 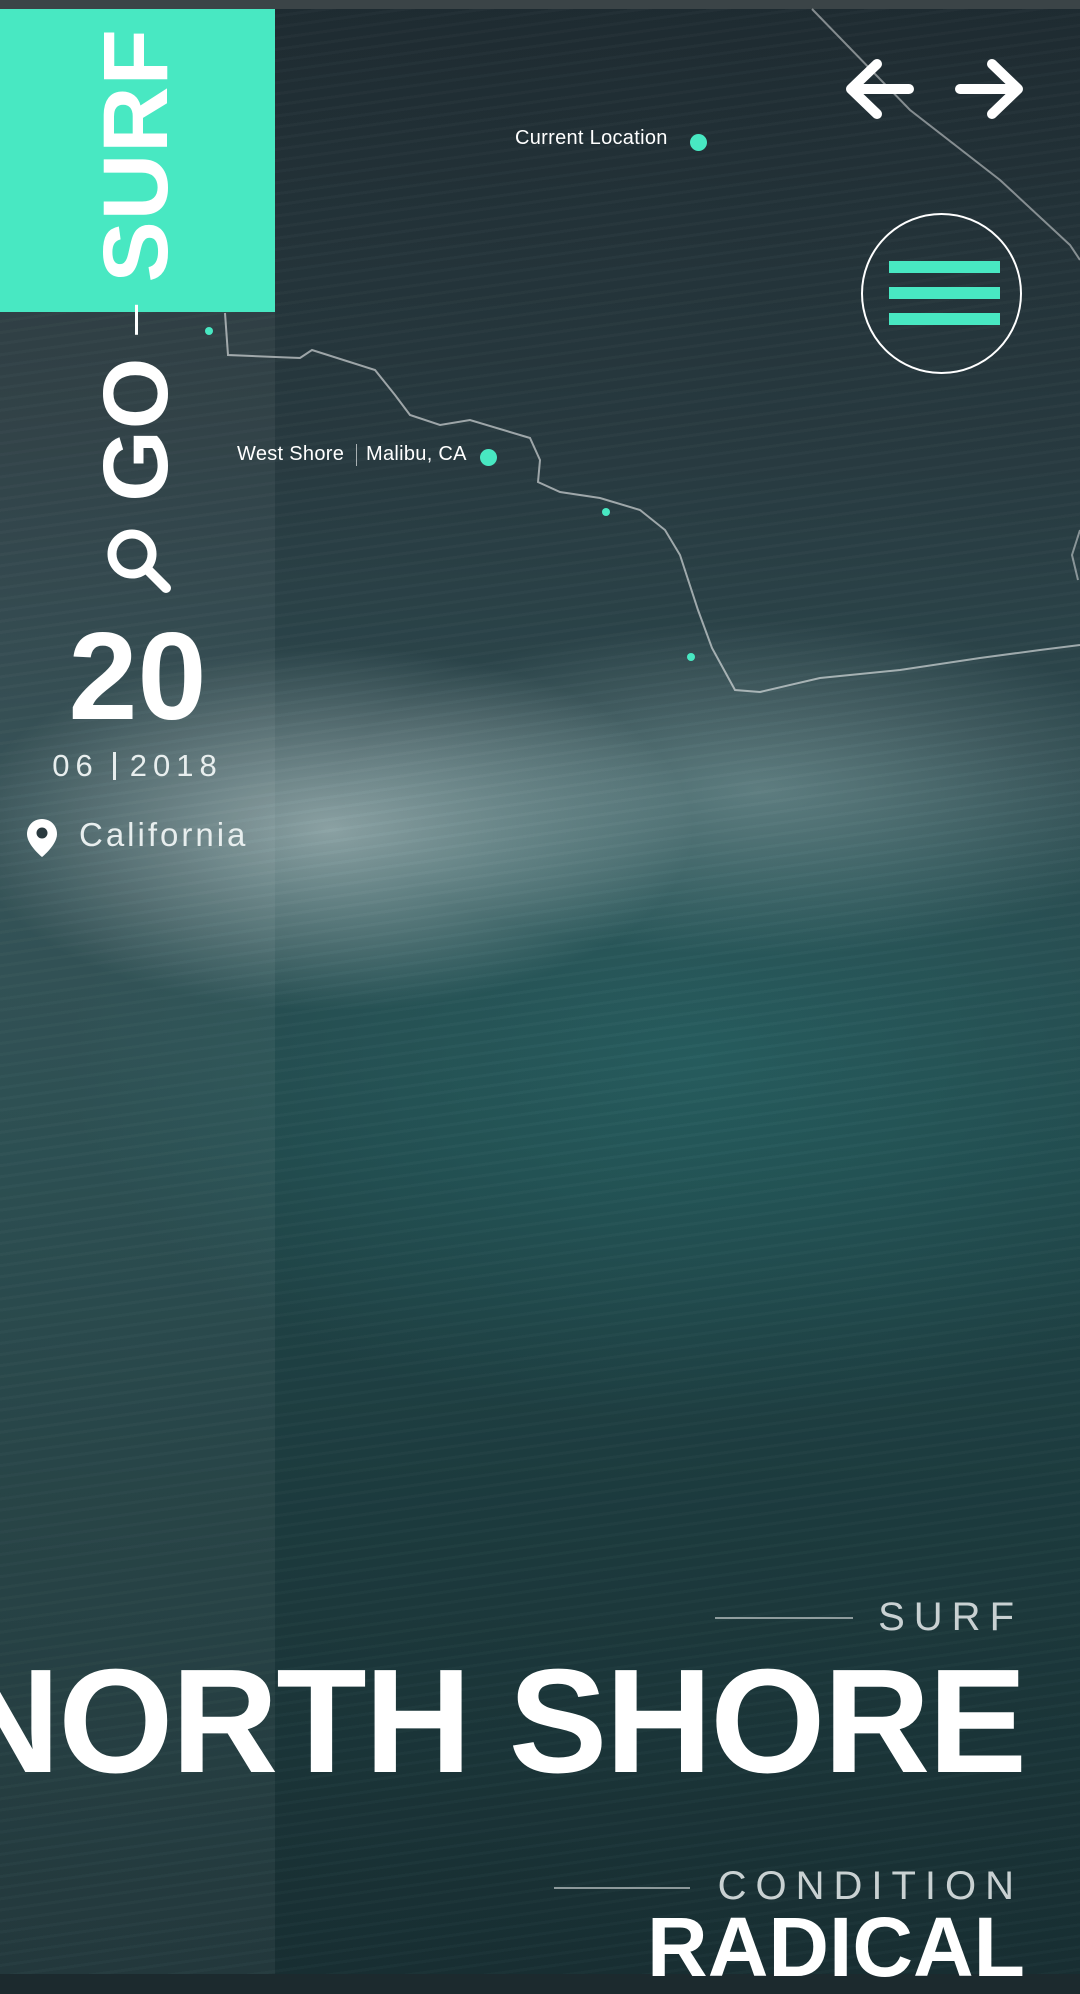 I want to click on malibu-label: Malibu, CA, so click(x=416, y=454).